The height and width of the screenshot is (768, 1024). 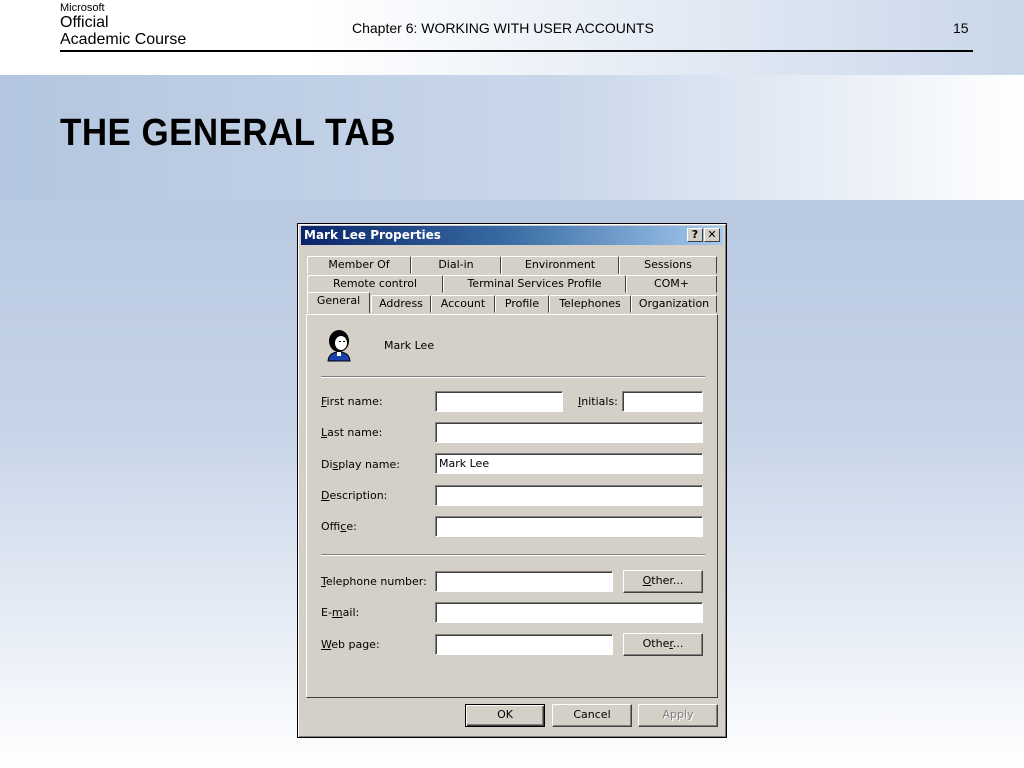 I want to click on email-input, so click(x=569, y=612).